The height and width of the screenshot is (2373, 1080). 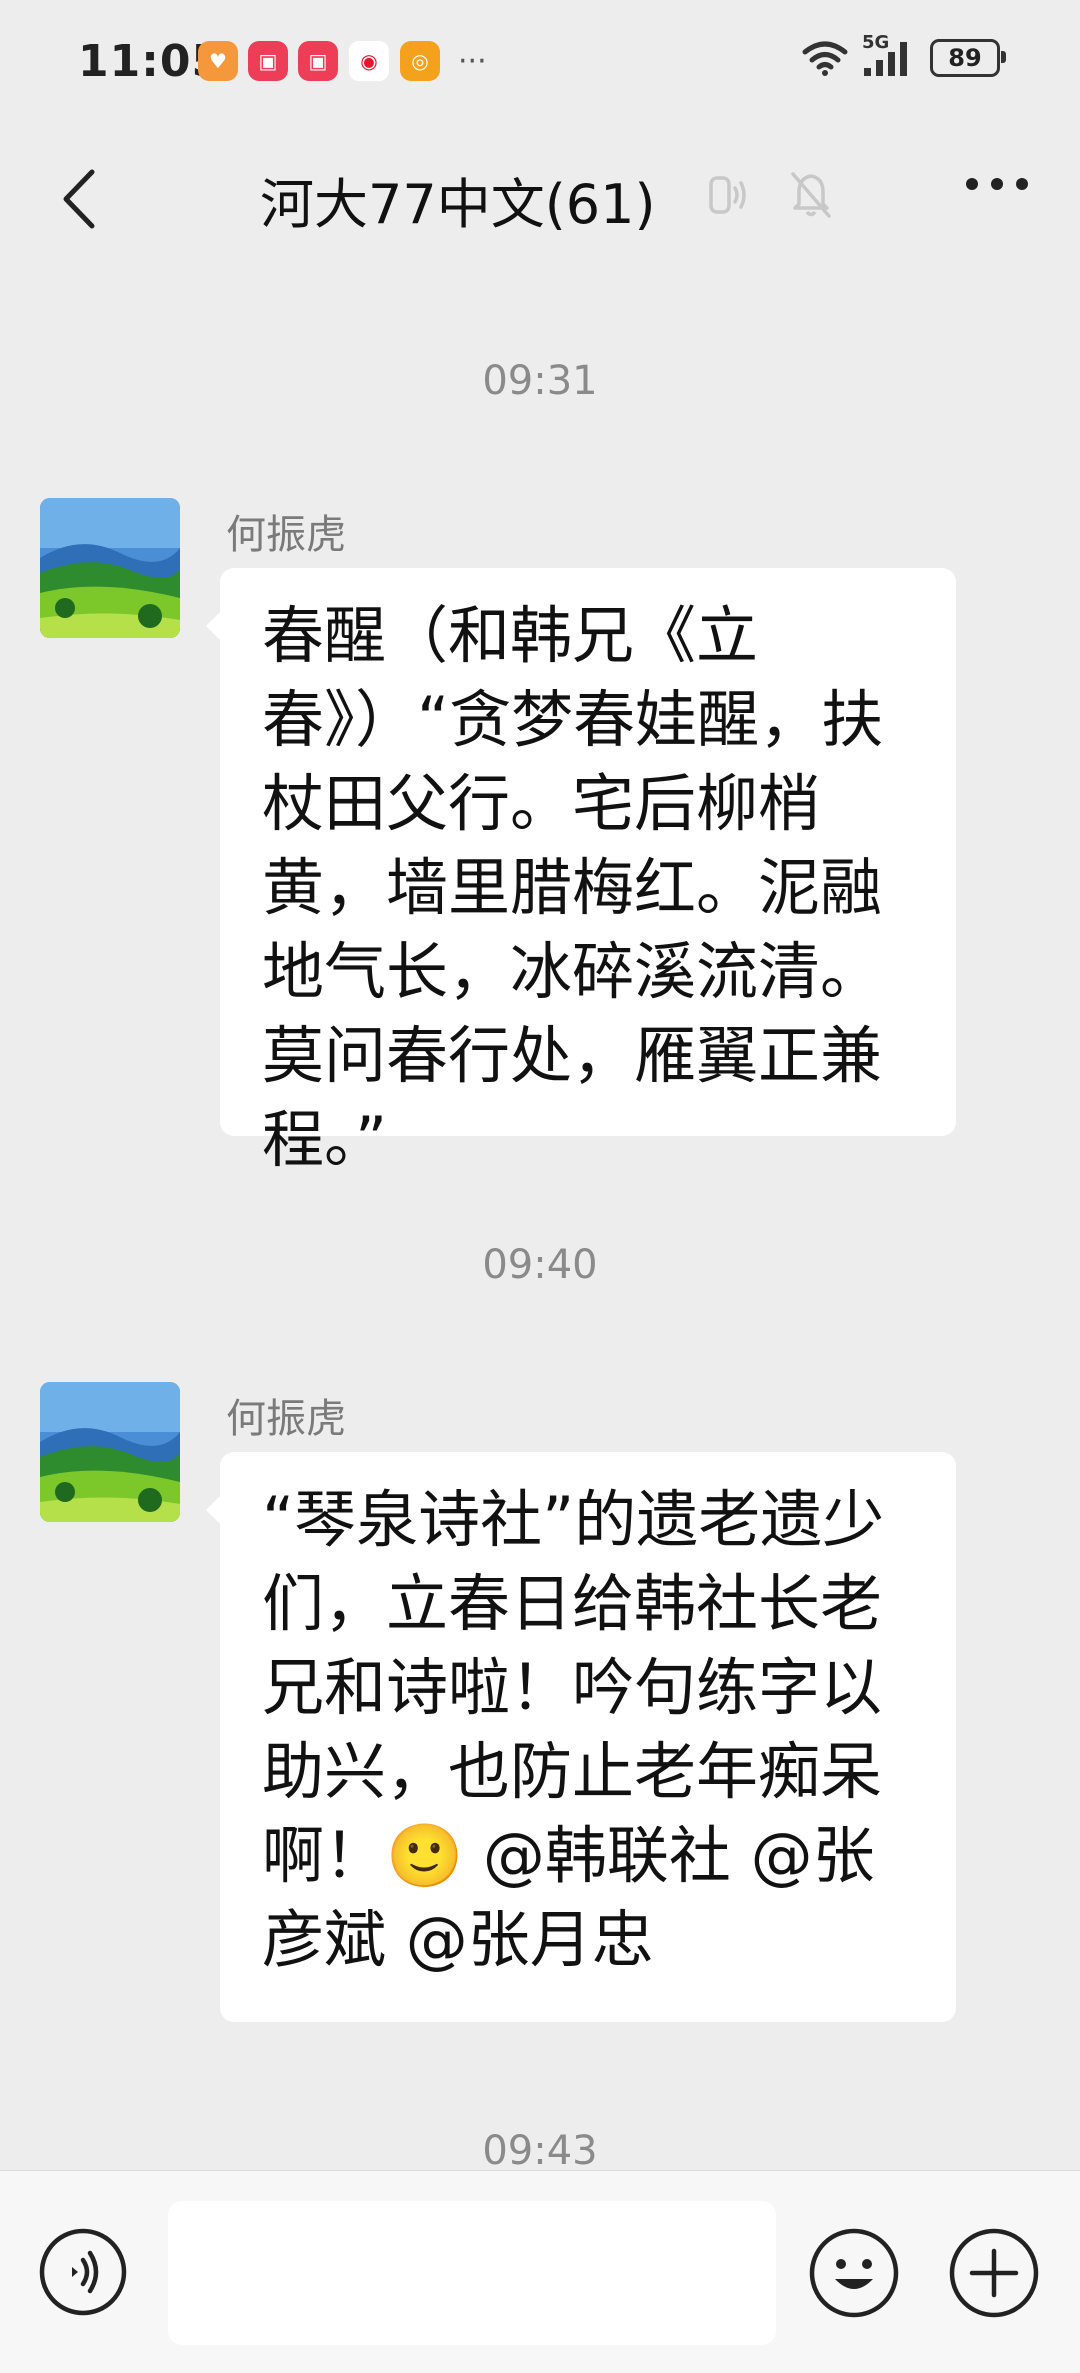 I want to click on message-timestamp: 09:43, so click(x=540, y=2151).